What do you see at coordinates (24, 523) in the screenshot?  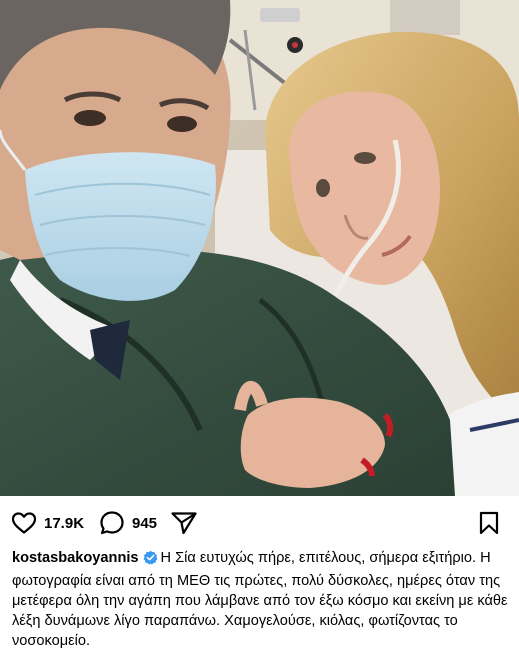 I see `heart-outline-icon` at bounding box center [24, 523].